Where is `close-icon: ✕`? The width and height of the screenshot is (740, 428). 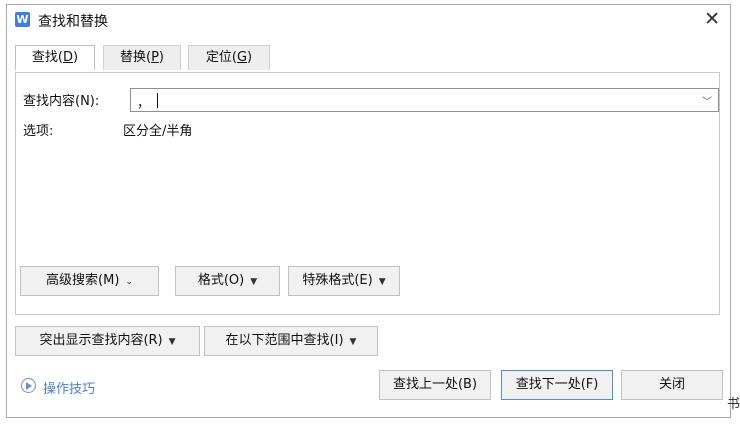
close-icon: ✕ is located at coordinates (712, 19).